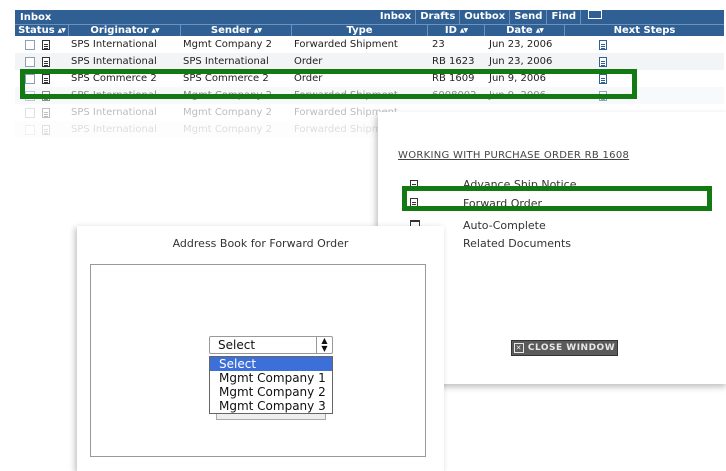 This screenshot has height=471, width=726. What do you see at coordinates (271, 378) in the screenshot?
I see `option-mgmt-company-1: Mgmt Company 1` at bounding box center [271, 378].